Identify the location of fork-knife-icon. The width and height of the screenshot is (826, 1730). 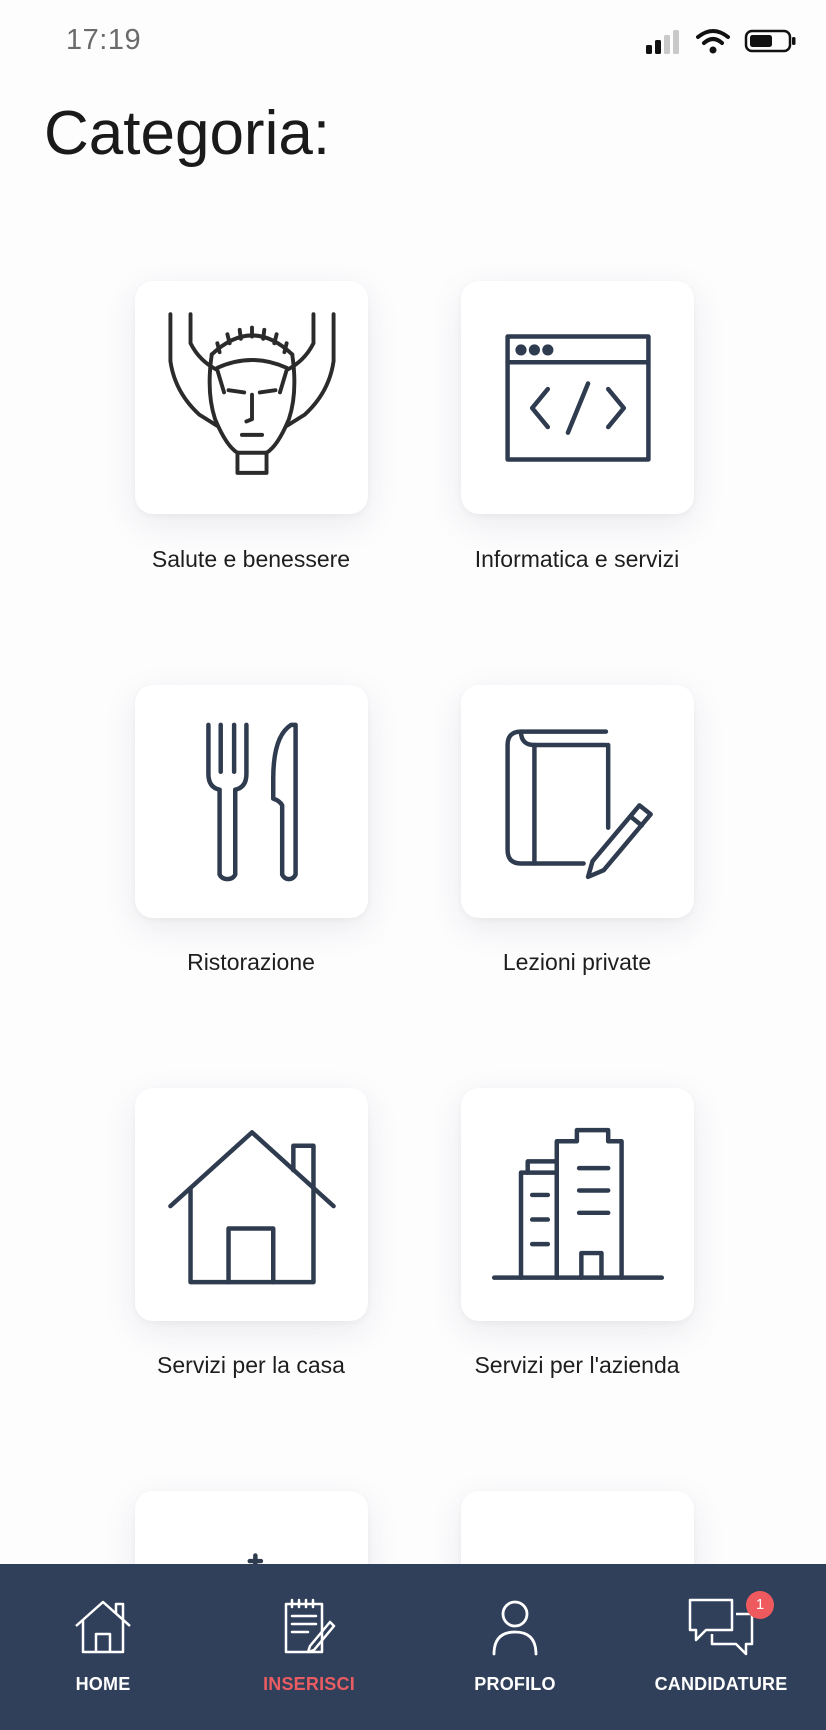
(251, 801).